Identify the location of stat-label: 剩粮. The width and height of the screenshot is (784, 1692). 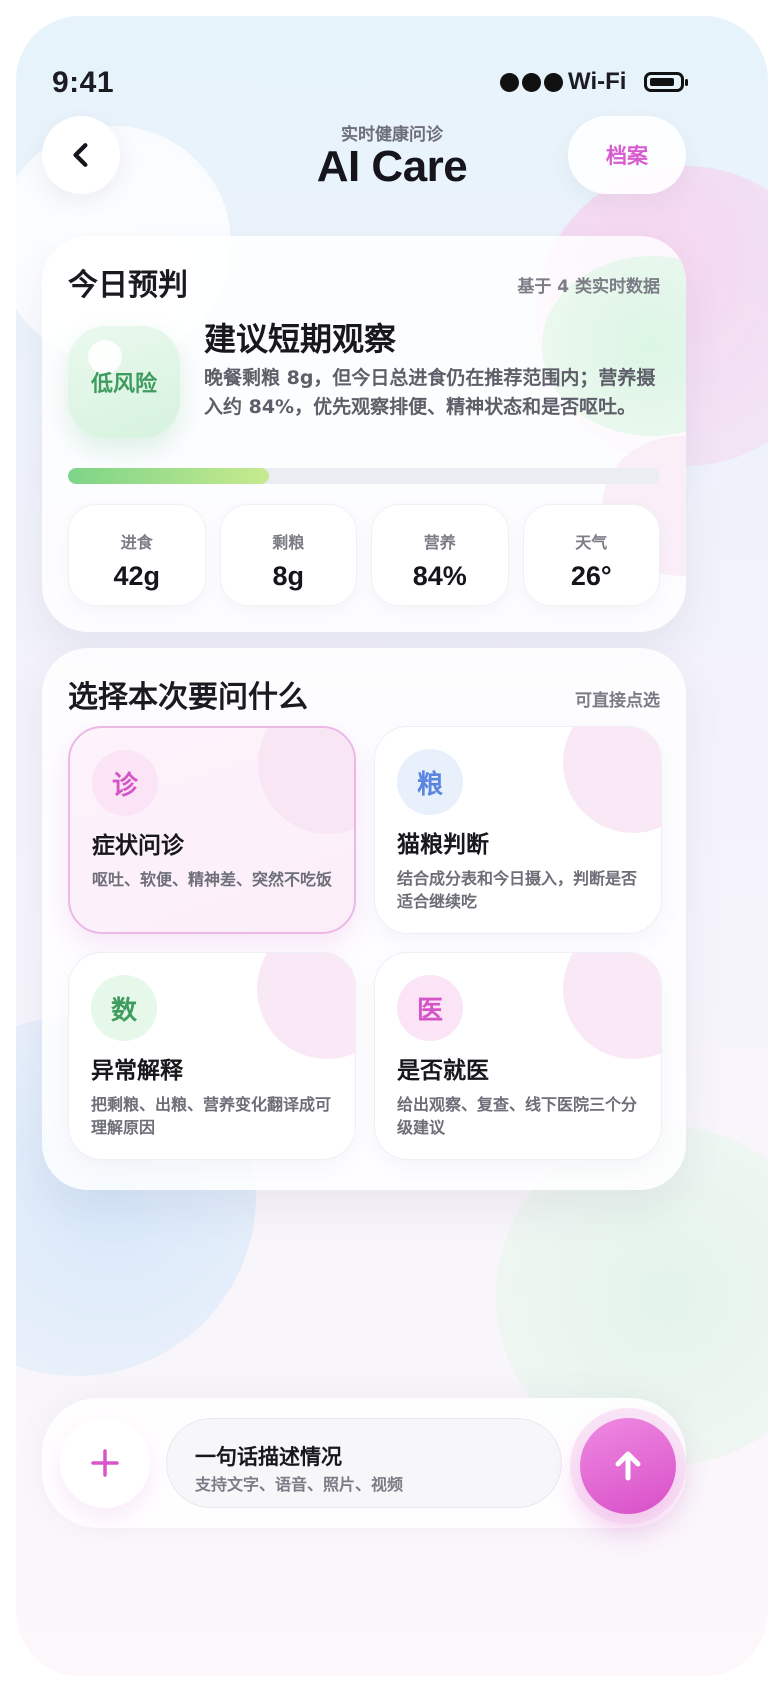
(288, 542).